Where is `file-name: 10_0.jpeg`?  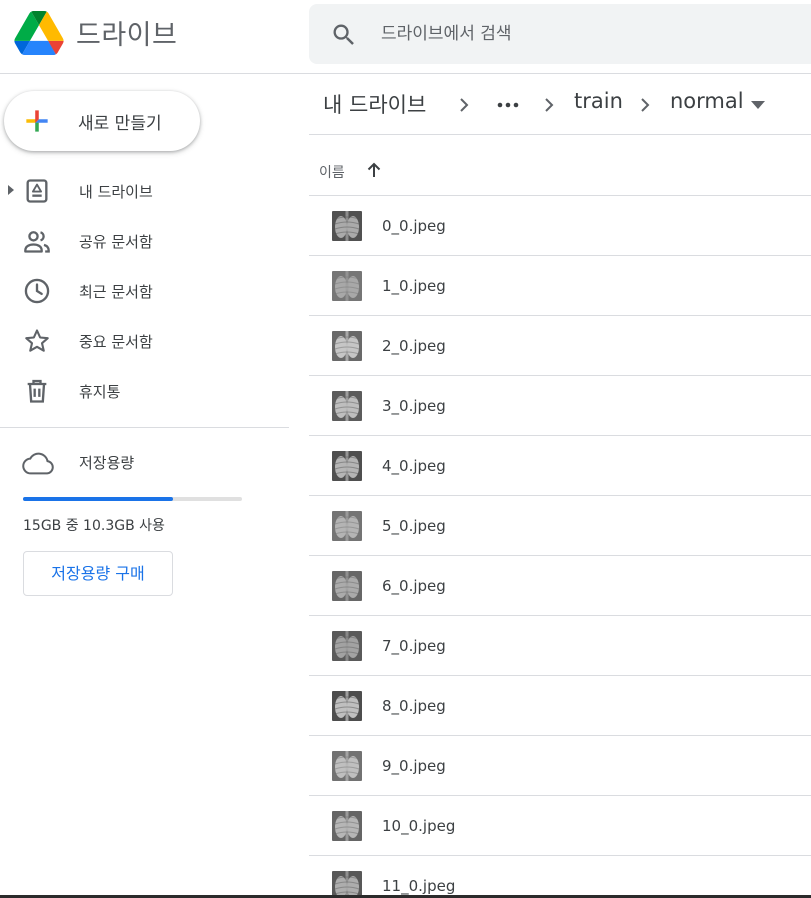
file-name: 10_0.jpeg is located at coordinates (419, 826).